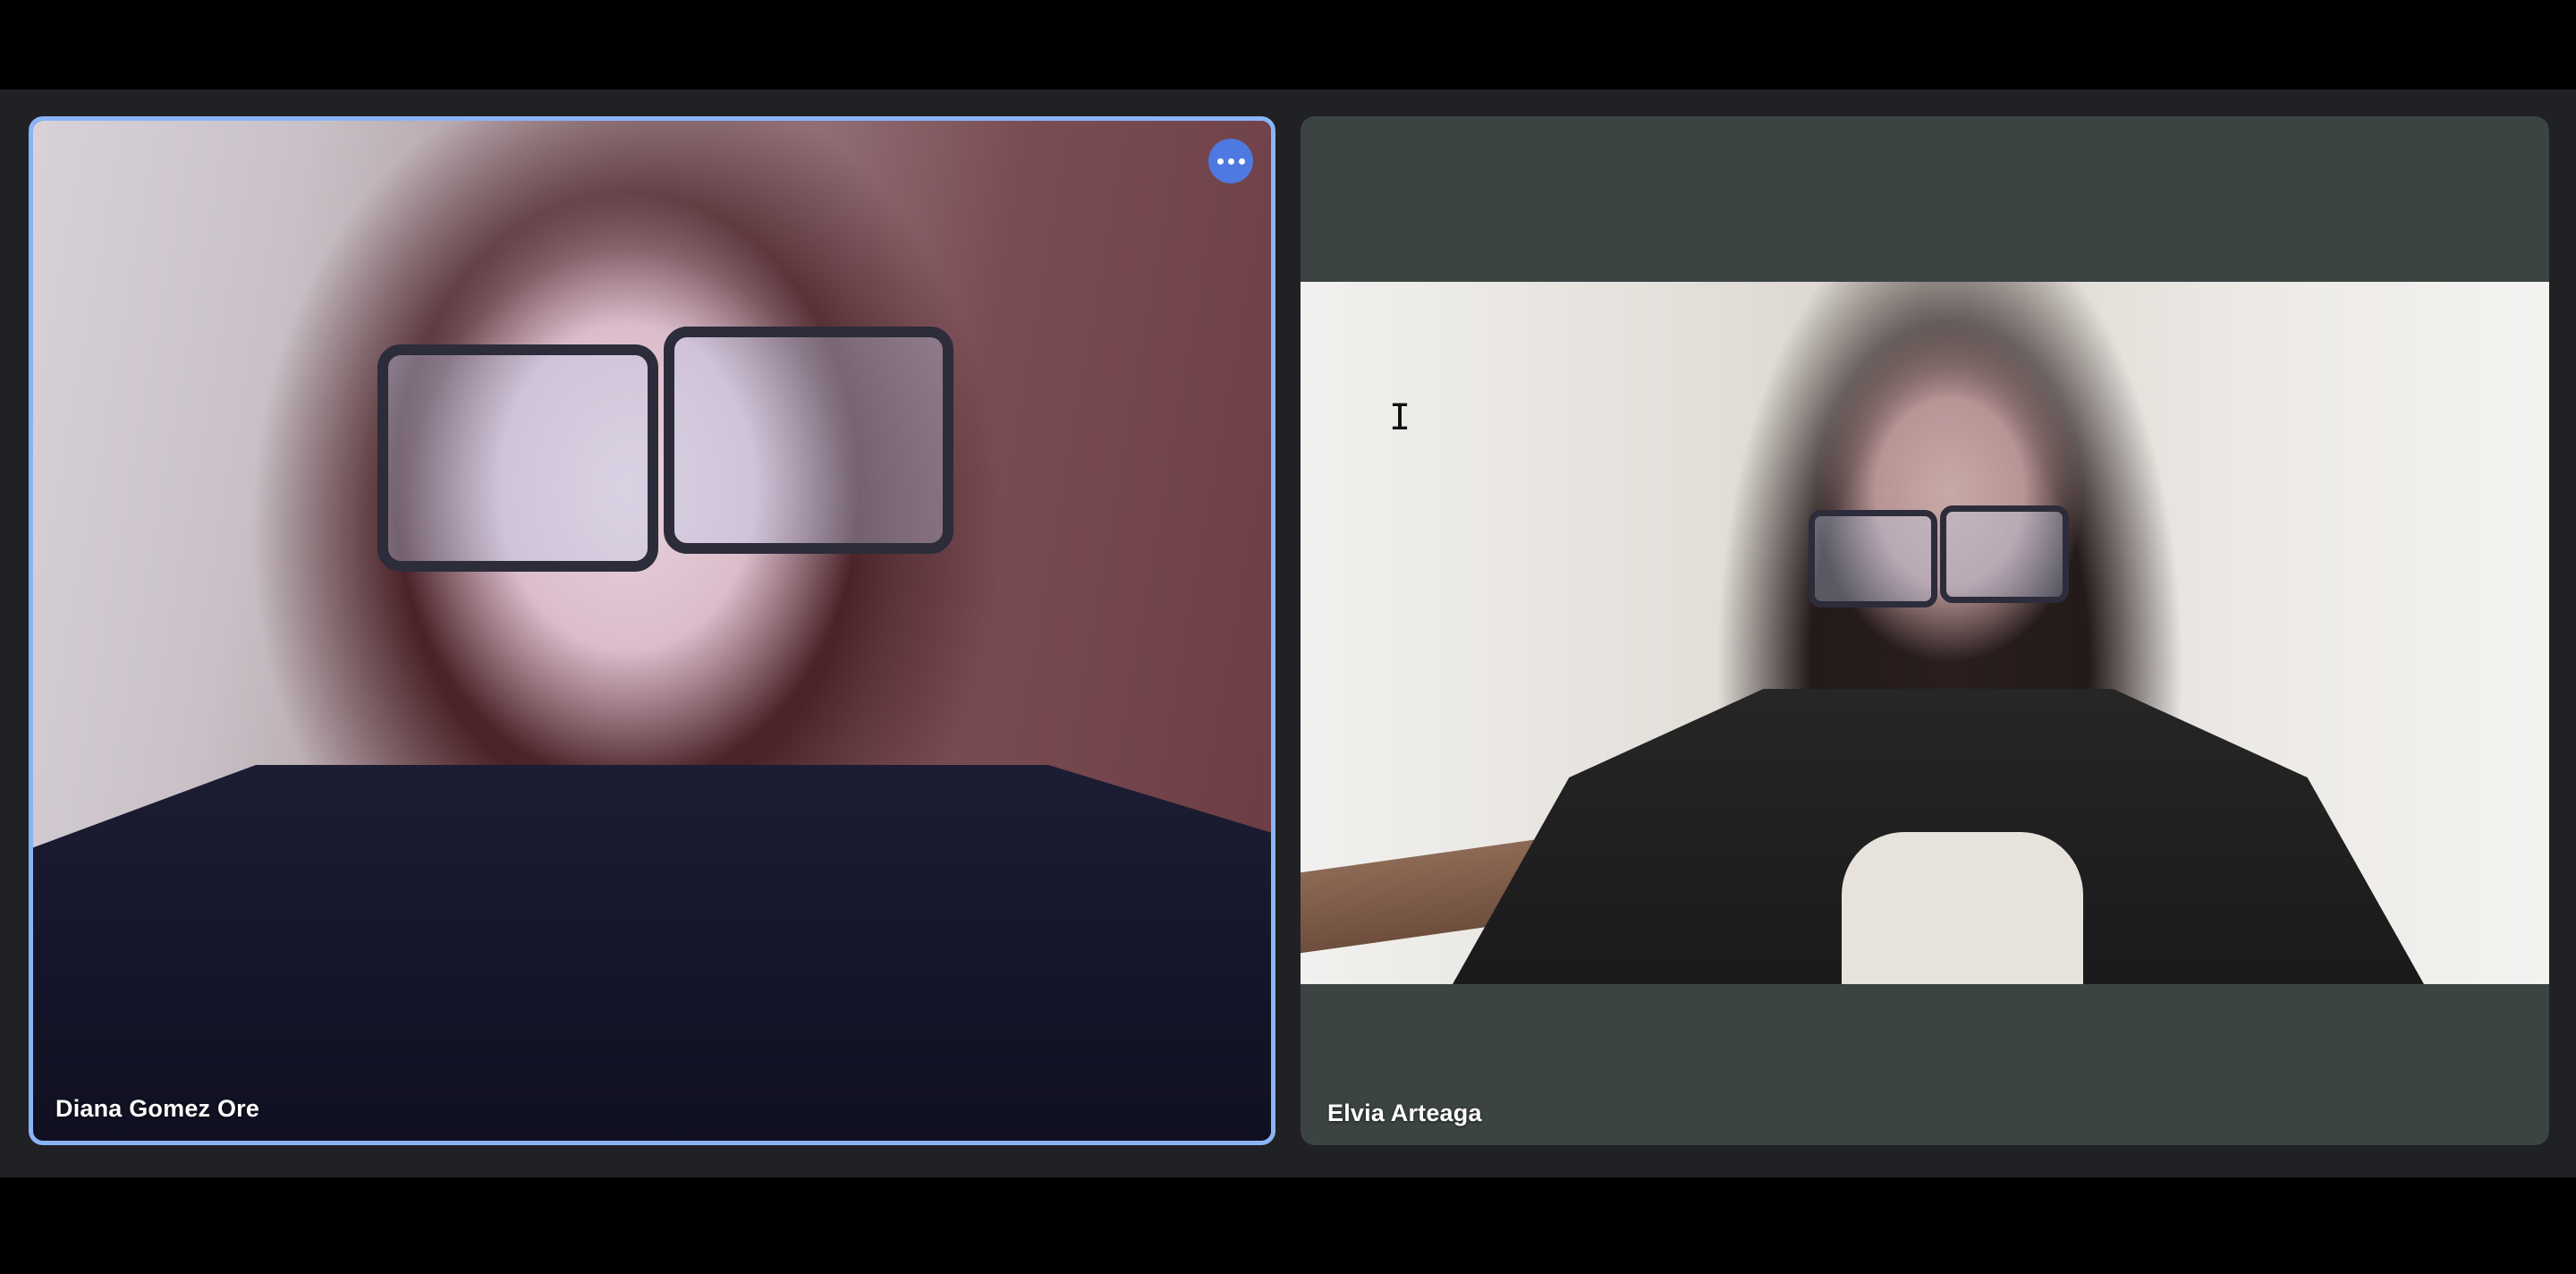  Describe the element at coordinates (652, 953) in the screenshot. I see `participant-clothing` at that location.